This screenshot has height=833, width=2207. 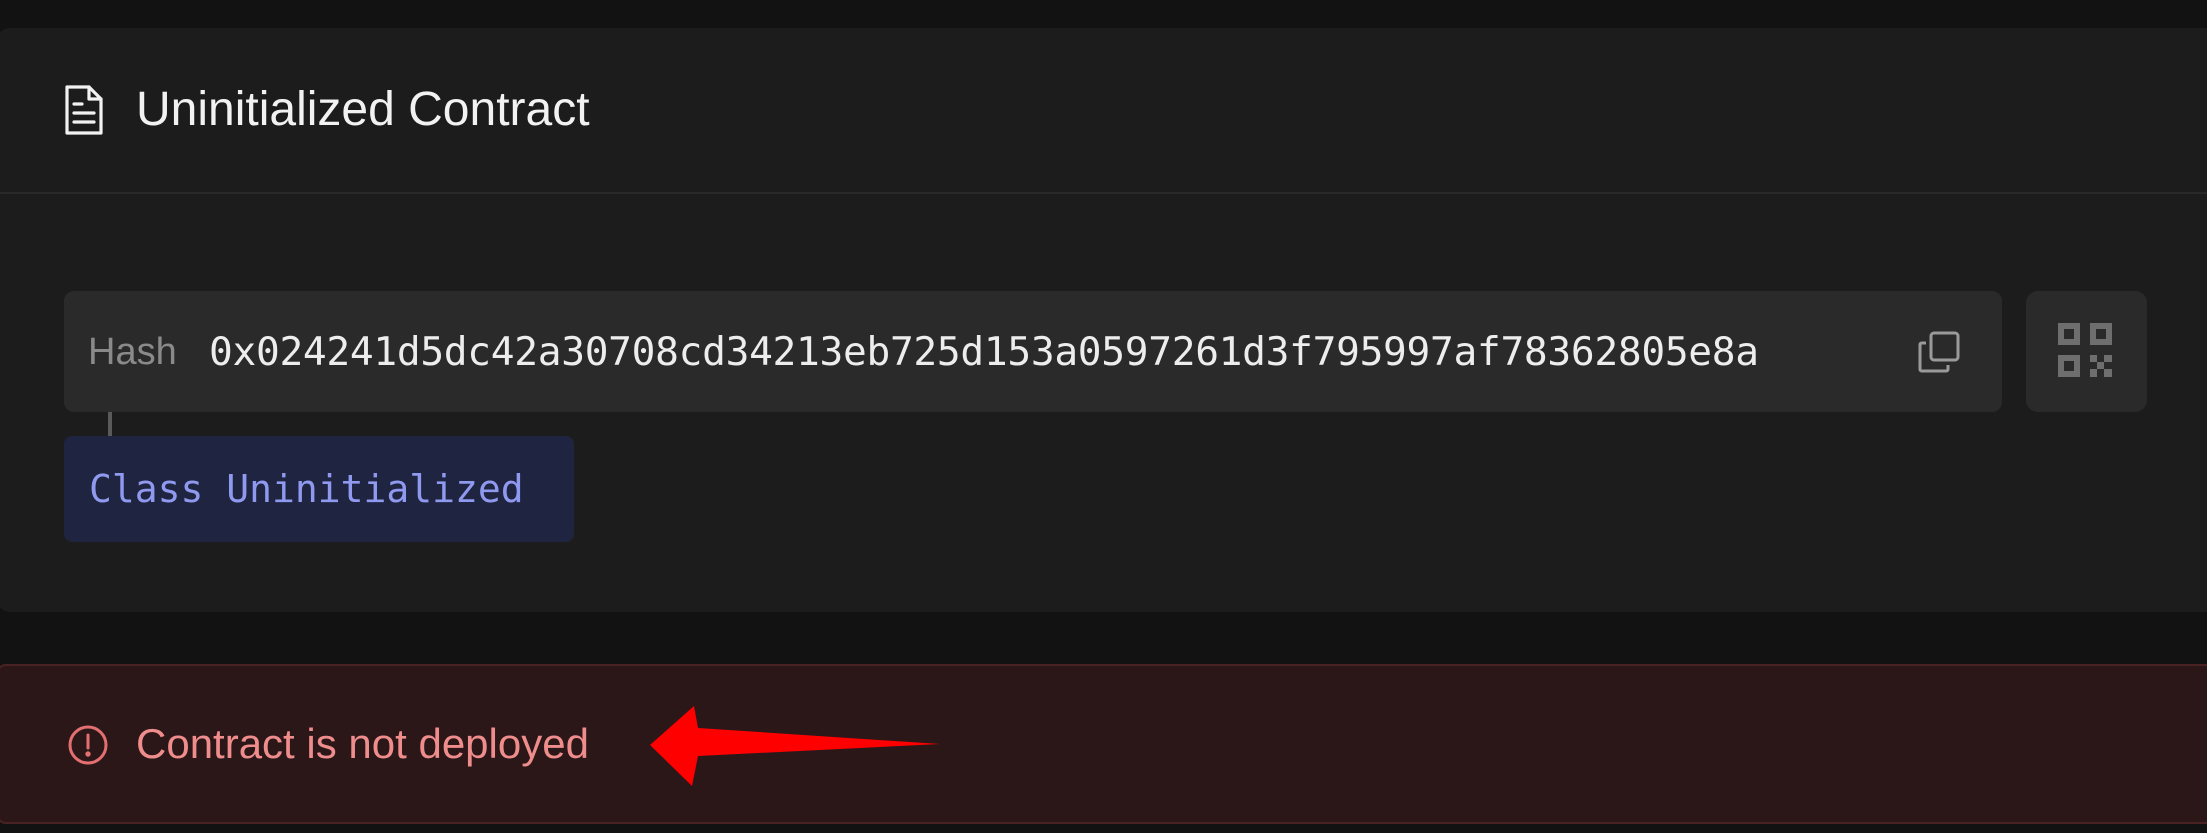 I want to click on tree-connector, so click(x=110, y=424).